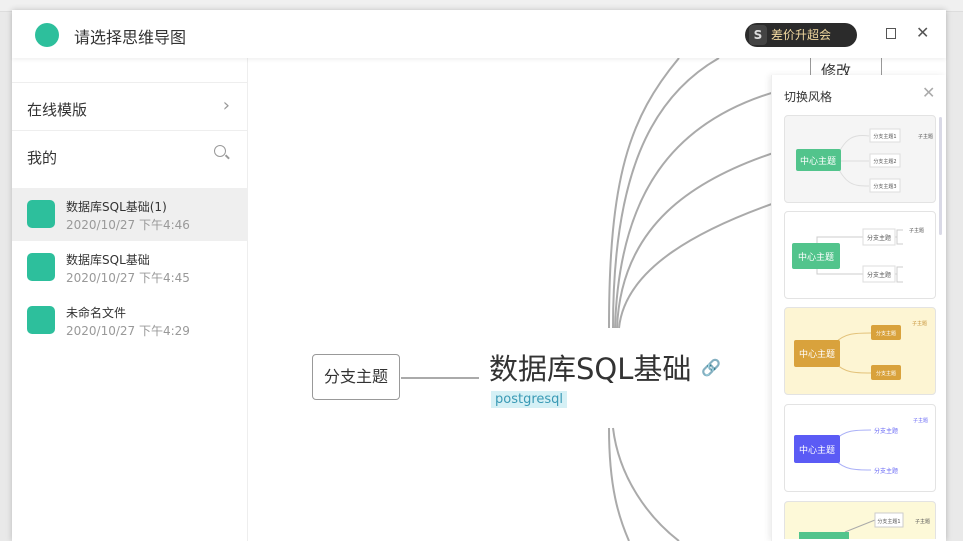 This screenshot has width=963, height=541. I want to click on style-thumb-4: 中心主题 分支主题 分支主题 子主题, so click(860, 448).